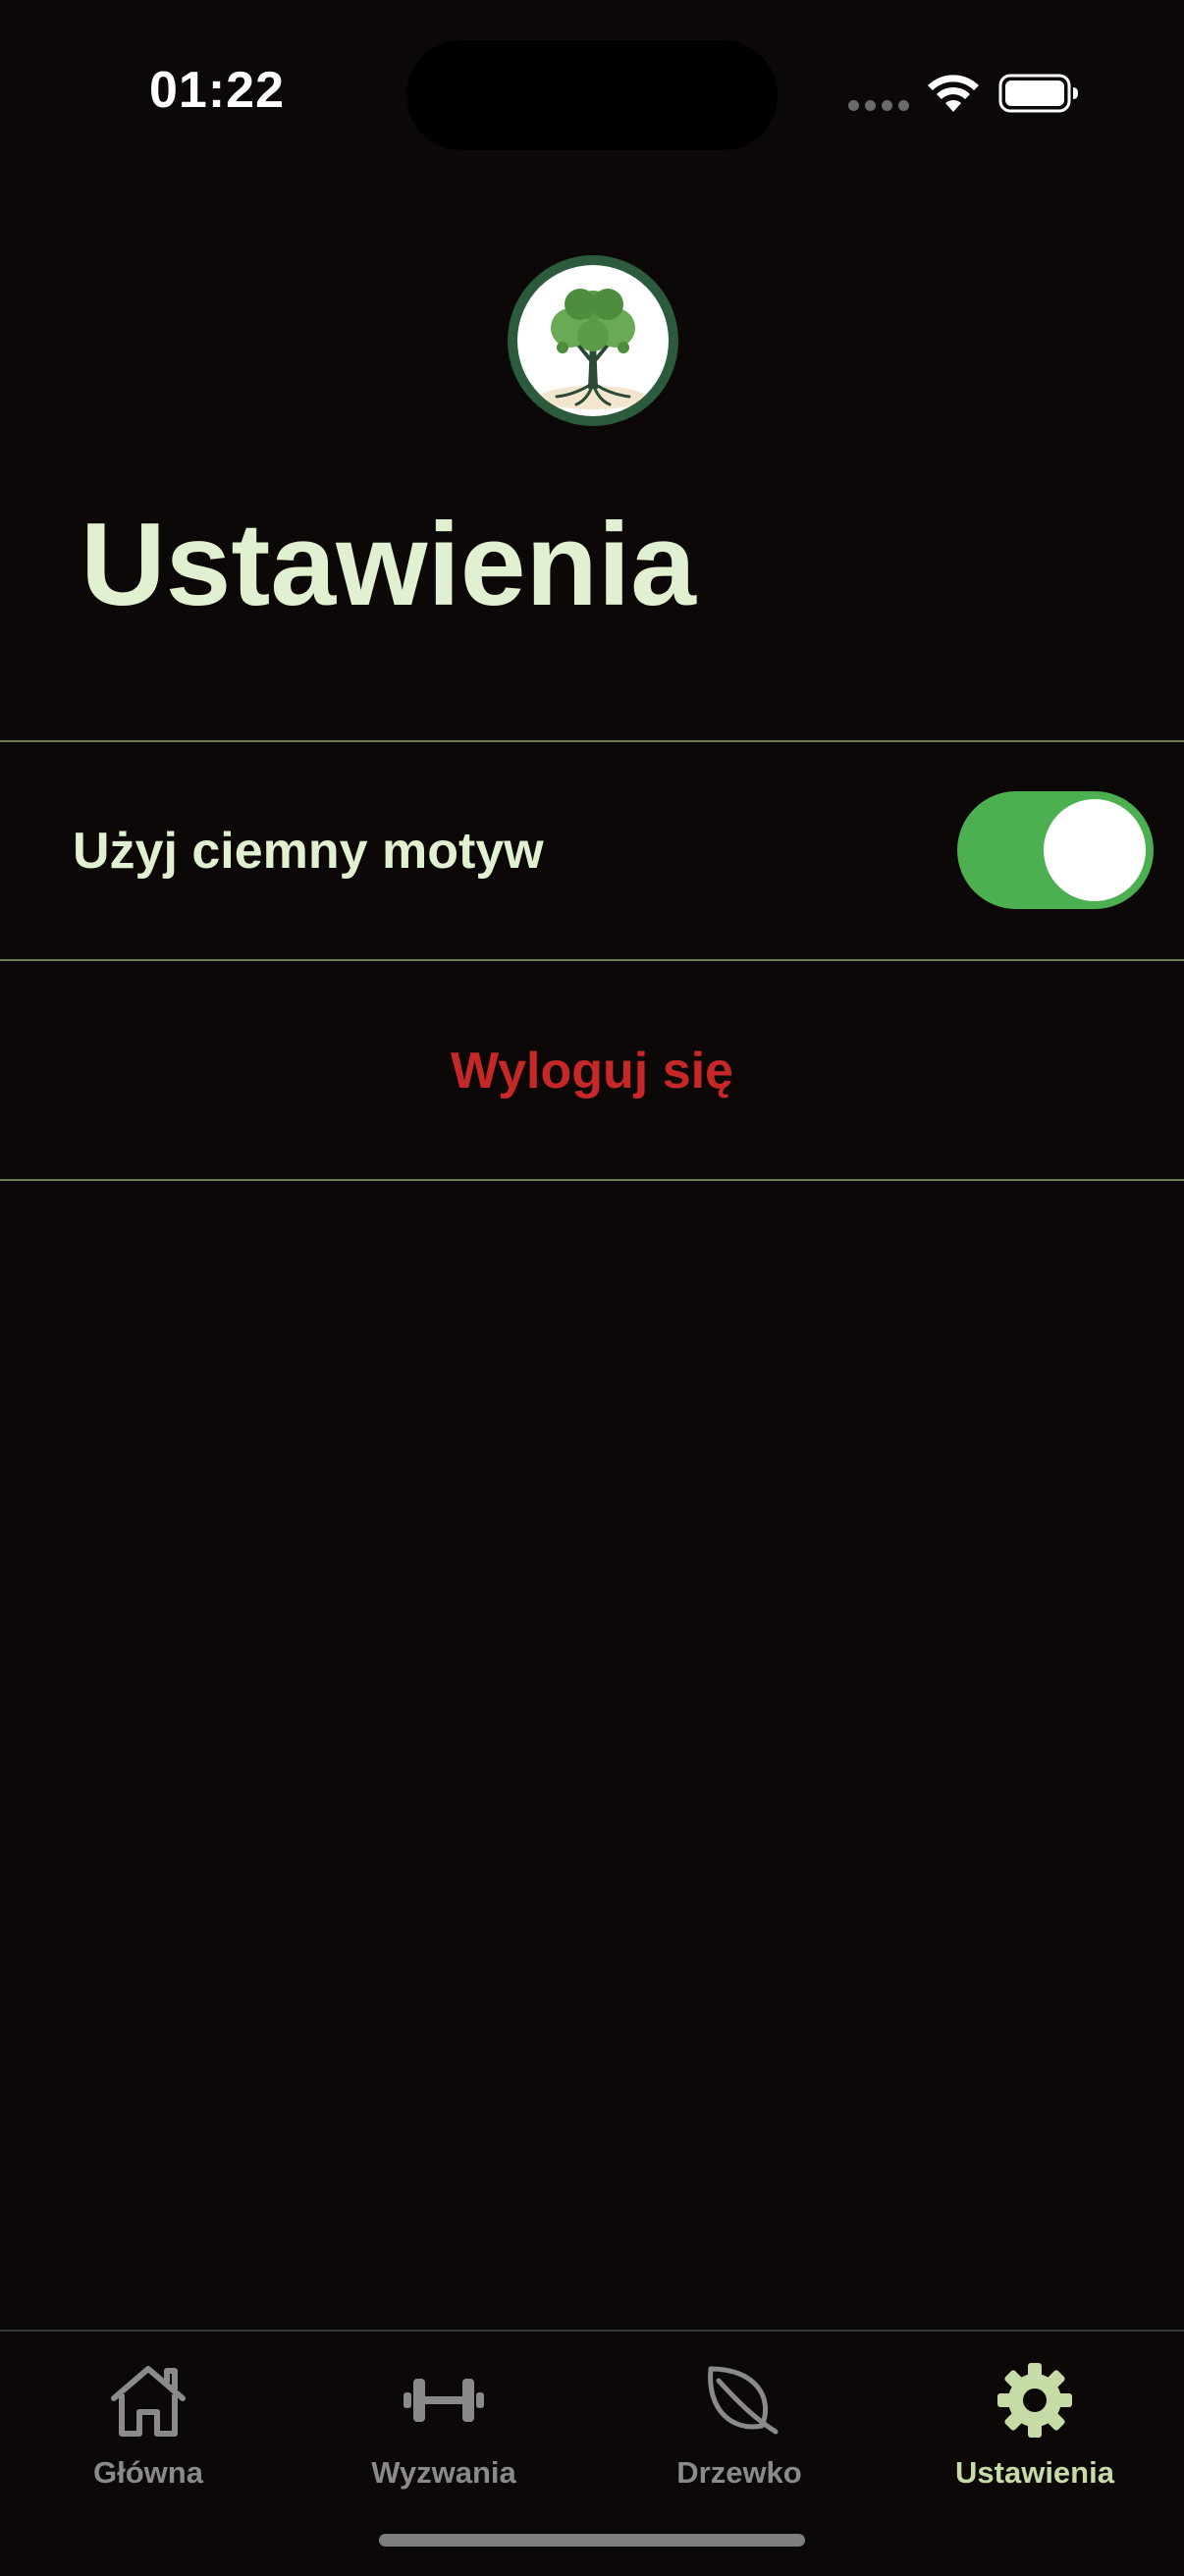 The width and height of the screenshot is (1184, 2576). I want to click on dark-theme-toggle, so click(1055, 850).